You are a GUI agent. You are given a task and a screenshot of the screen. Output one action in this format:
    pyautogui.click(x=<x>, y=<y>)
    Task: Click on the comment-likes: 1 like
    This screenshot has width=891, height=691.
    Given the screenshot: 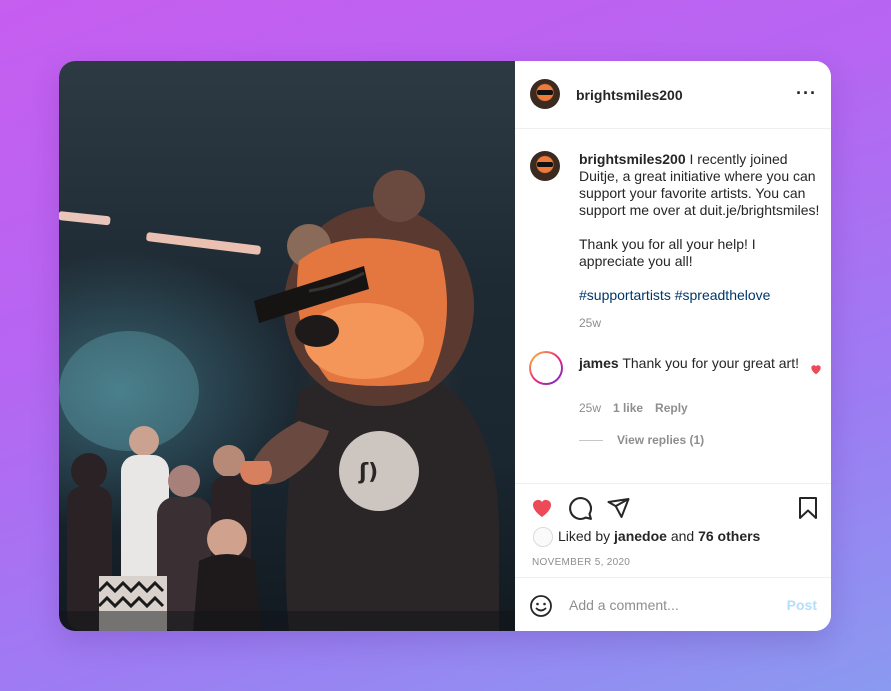 What is the action you would take?
    pyautogui.click(x=628, y=408)
    